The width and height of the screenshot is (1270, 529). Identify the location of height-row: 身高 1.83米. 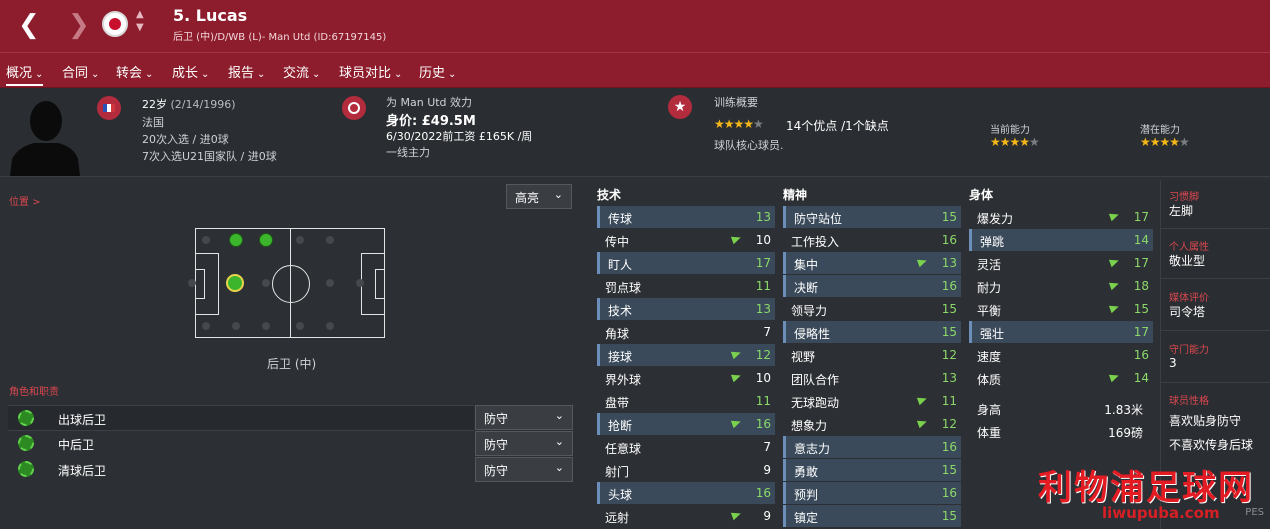
(1060, 410).